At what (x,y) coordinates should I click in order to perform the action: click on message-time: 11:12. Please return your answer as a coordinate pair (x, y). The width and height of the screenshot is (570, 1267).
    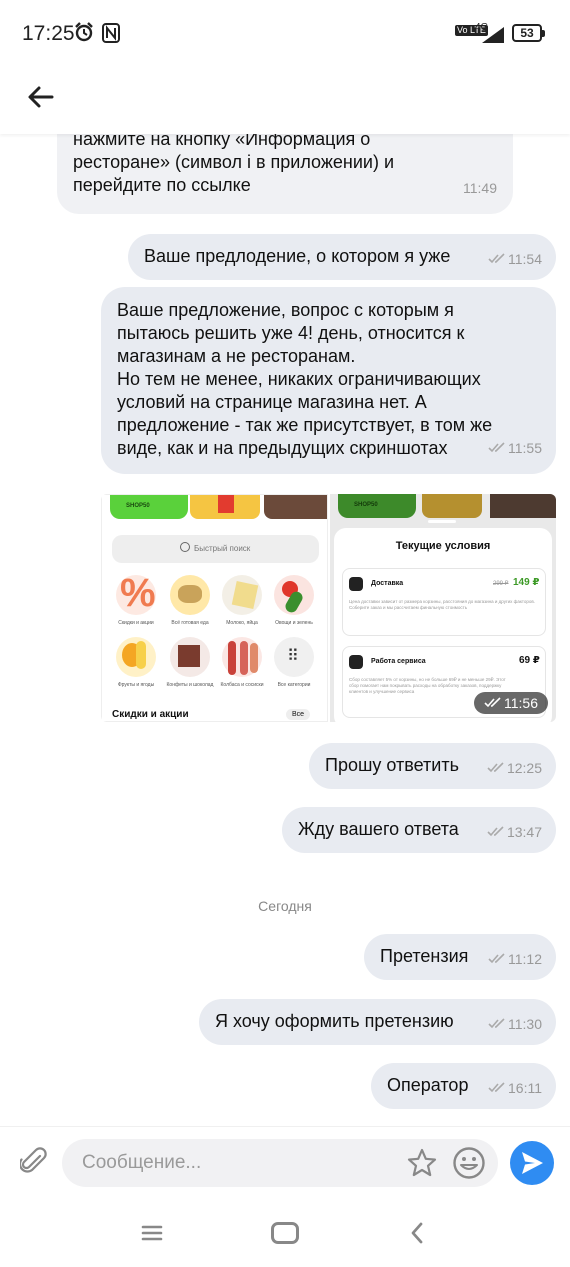
    Looking at the image, I should click on (525, 959).